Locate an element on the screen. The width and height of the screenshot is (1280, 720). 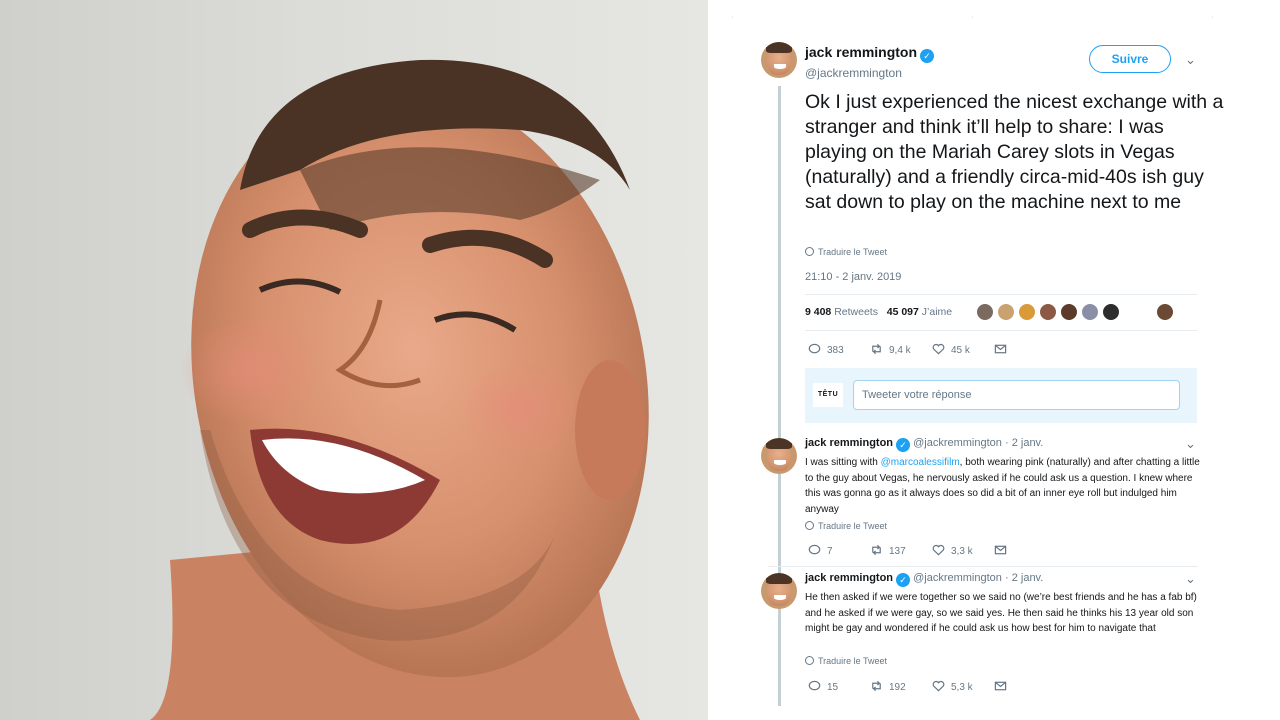
engagement-stats: 9 408 Retweets 45 097 J’aime is located at coordinates (878, 312).